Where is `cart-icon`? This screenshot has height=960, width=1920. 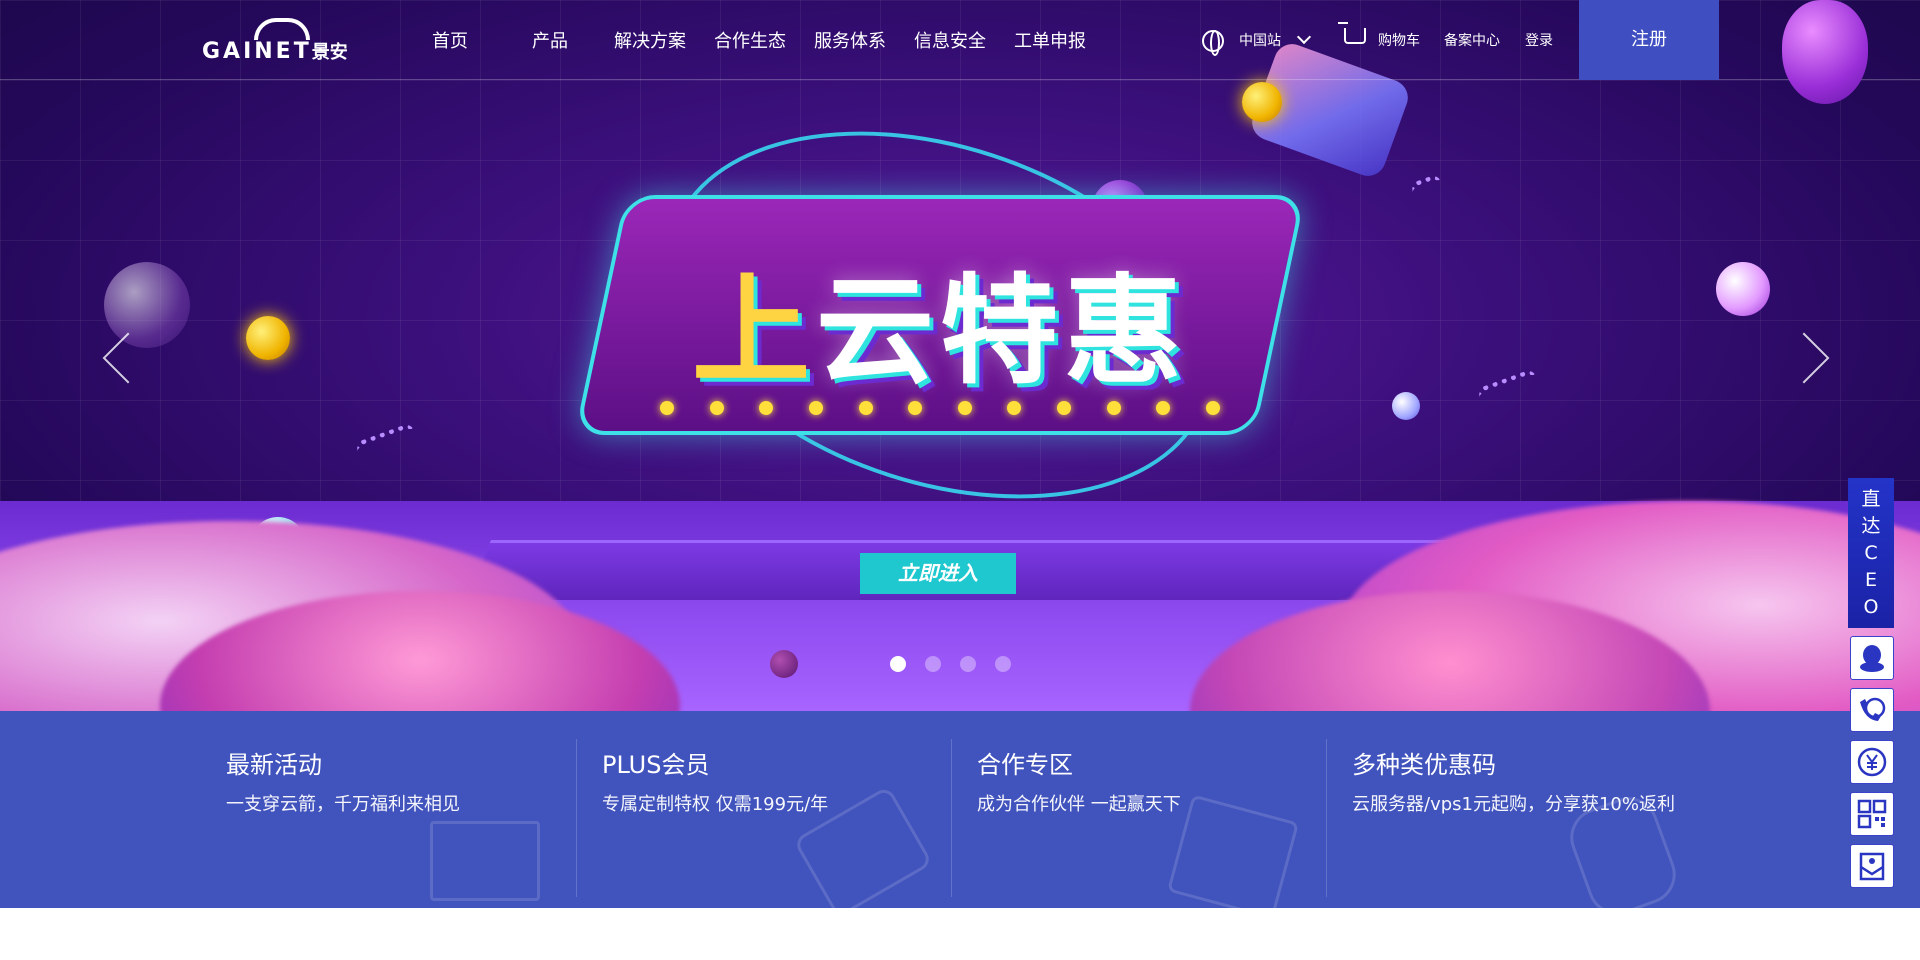 cart-icon is located at coordinates (1352, 33).